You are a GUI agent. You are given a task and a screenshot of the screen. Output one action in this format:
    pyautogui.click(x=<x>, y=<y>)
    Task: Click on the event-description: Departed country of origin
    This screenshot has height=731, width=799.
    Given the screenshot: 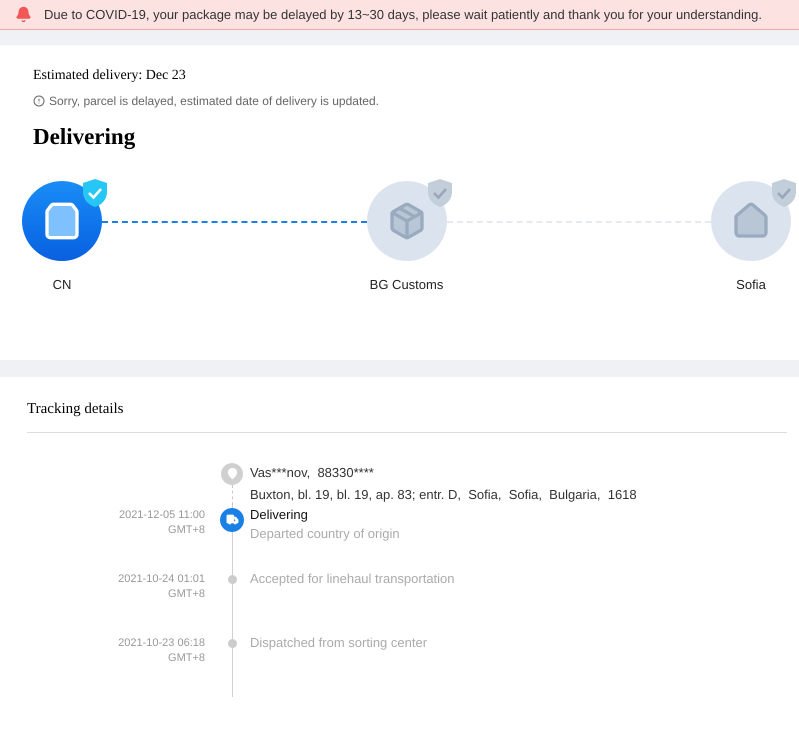 What is the action you would take?
    pyautogui.click(x=325, y=533)
    